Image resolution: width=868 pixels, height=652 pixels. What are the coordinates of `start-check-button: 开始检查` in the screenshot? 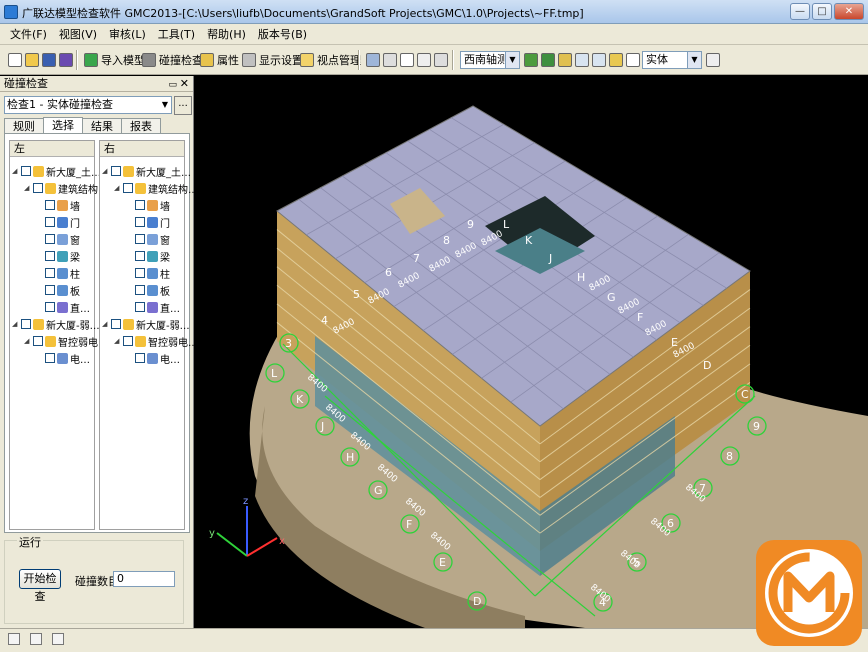 It's located at (40, 586).